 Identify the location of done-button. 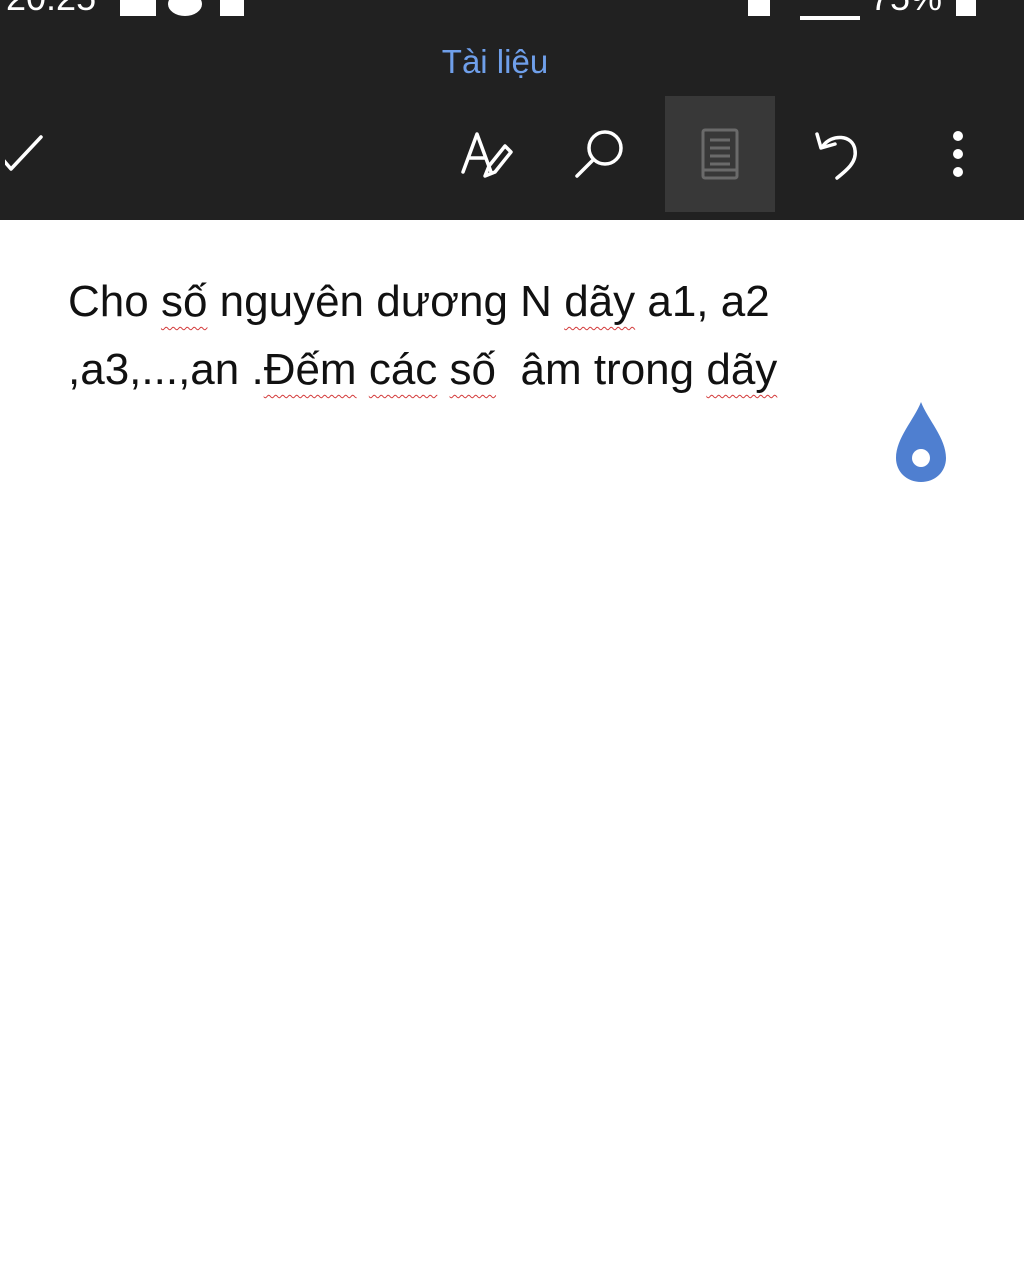
(30, 154).